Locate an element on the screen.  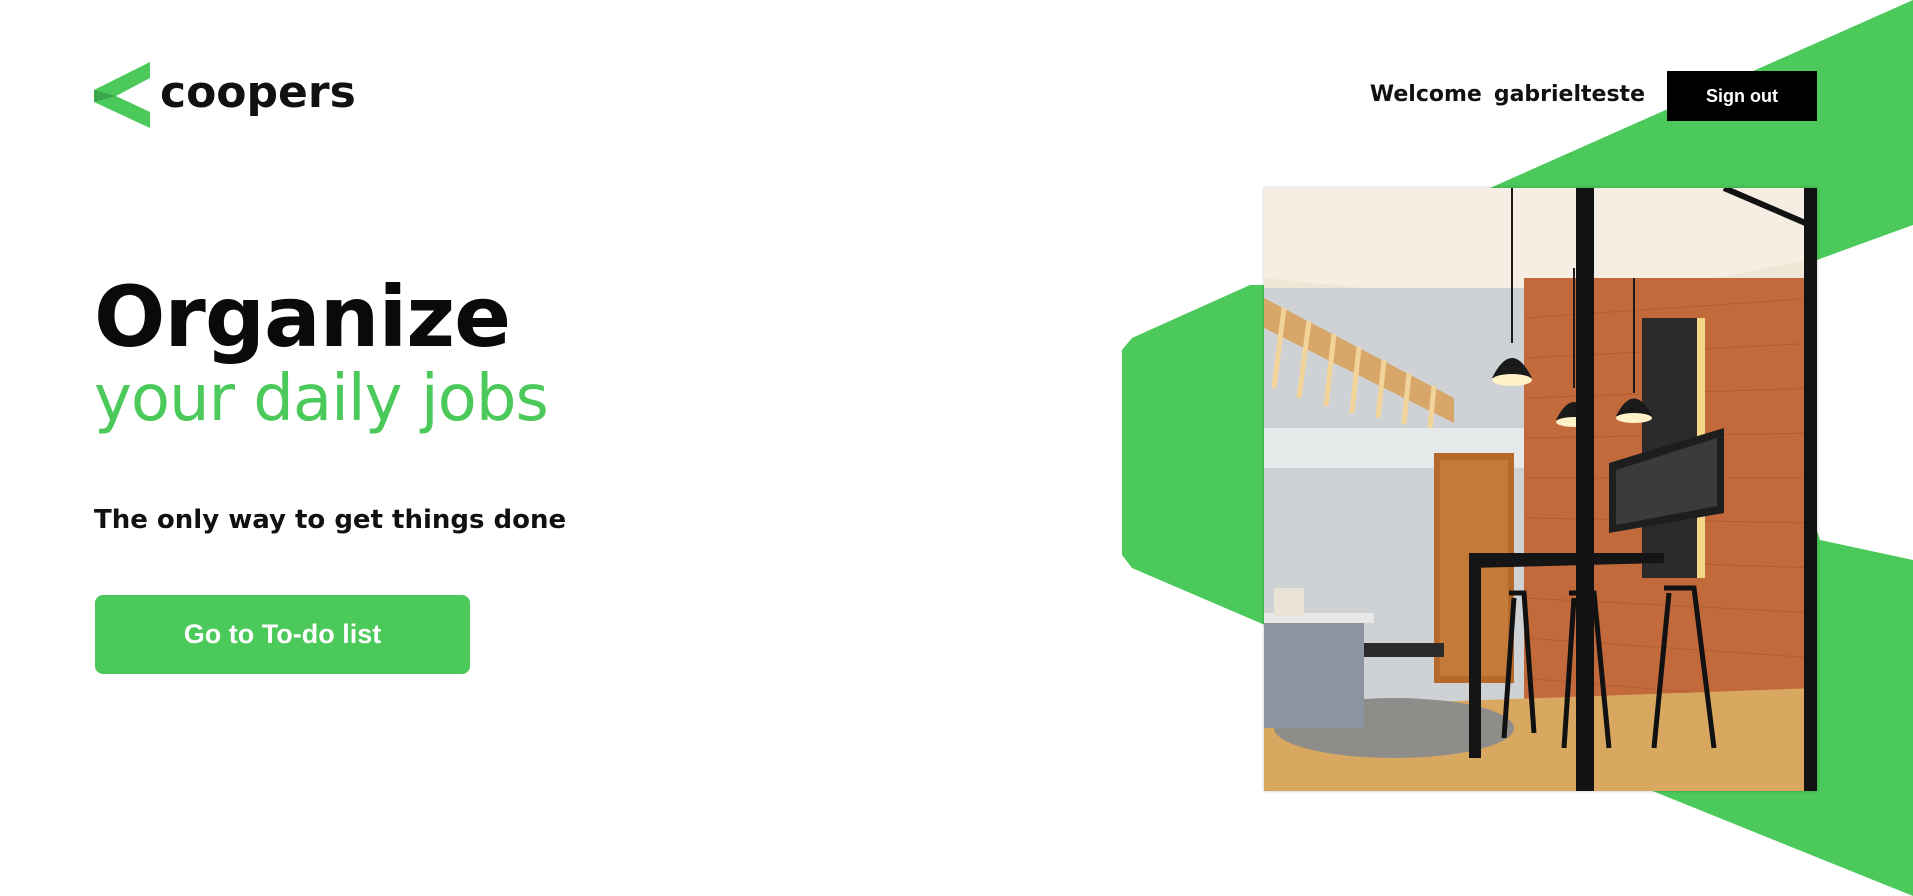
go-to-todo-list-button: Go to To-do list is located at coordinates (282, 634).